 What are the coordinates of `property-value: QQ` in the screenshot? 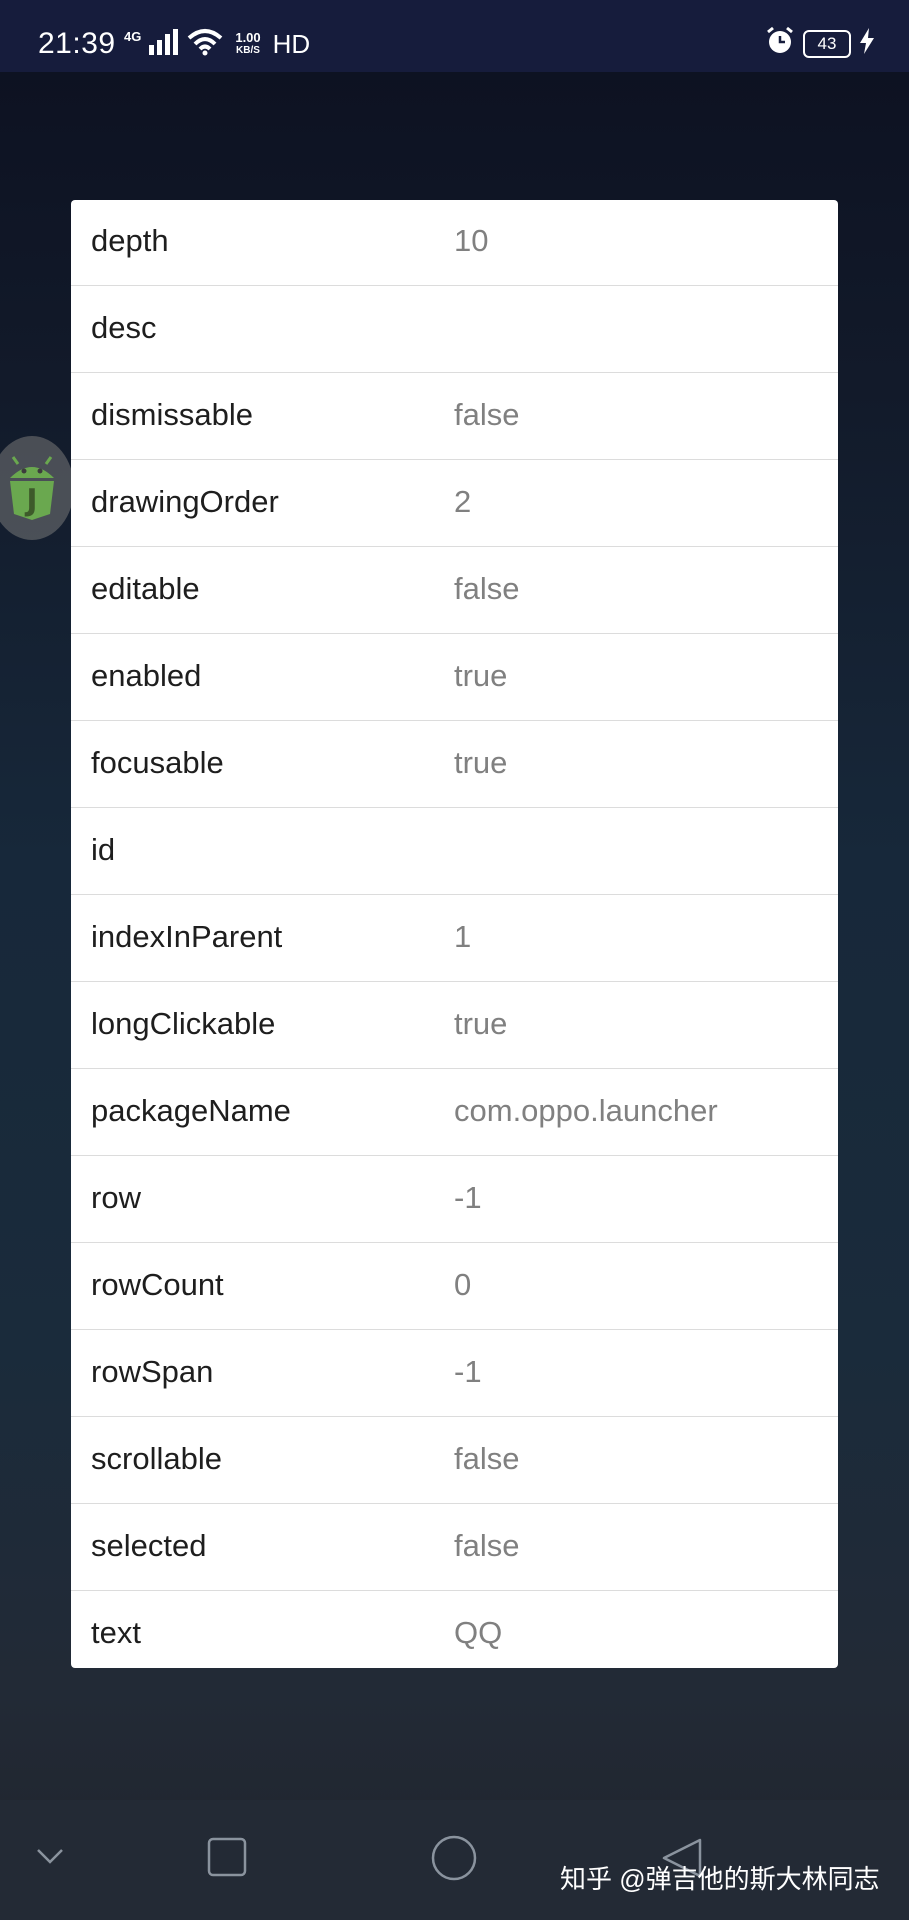 It's located at (478, 1632).